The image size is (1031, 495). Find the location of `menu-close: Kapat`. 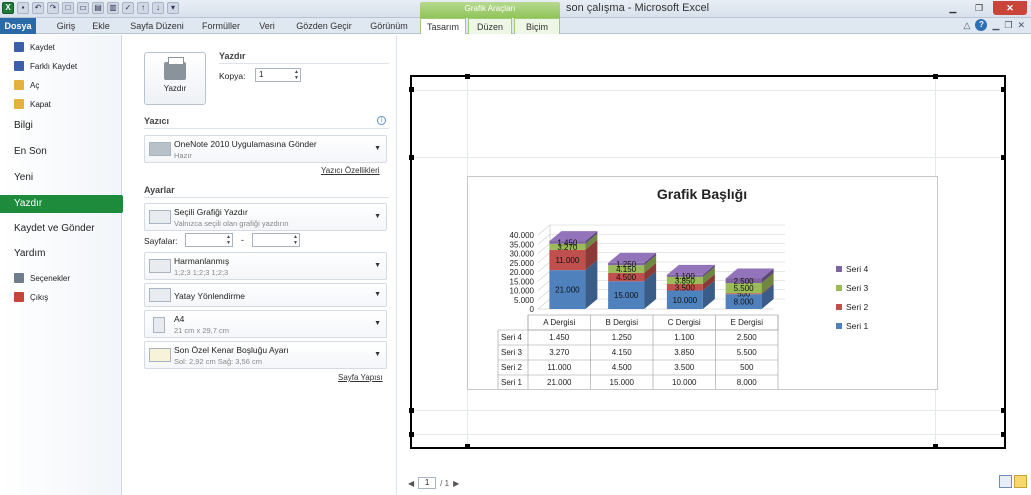

menu-close: Kapat is located at coordinates (61, 104).